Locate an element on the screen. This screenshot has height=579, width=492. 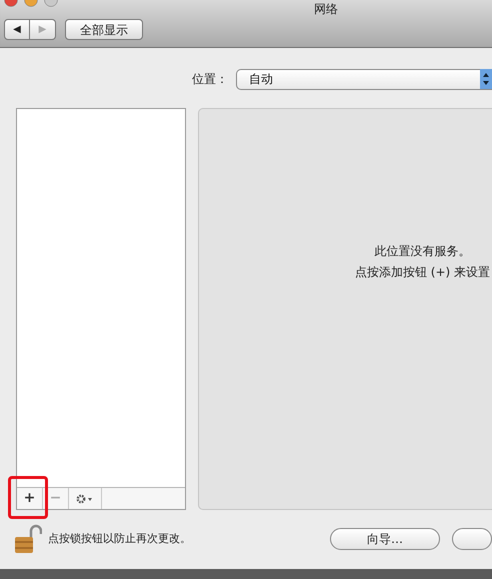
location-popup: 自动 is located at coordinates (364, 79).